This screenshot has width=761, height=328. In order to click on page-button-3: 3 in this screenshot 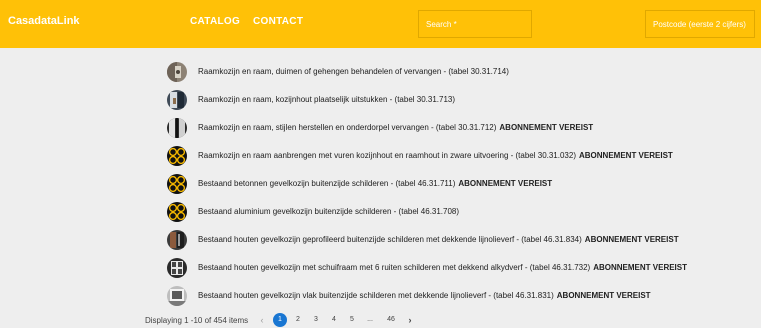, I will do `click(316, 320)`.